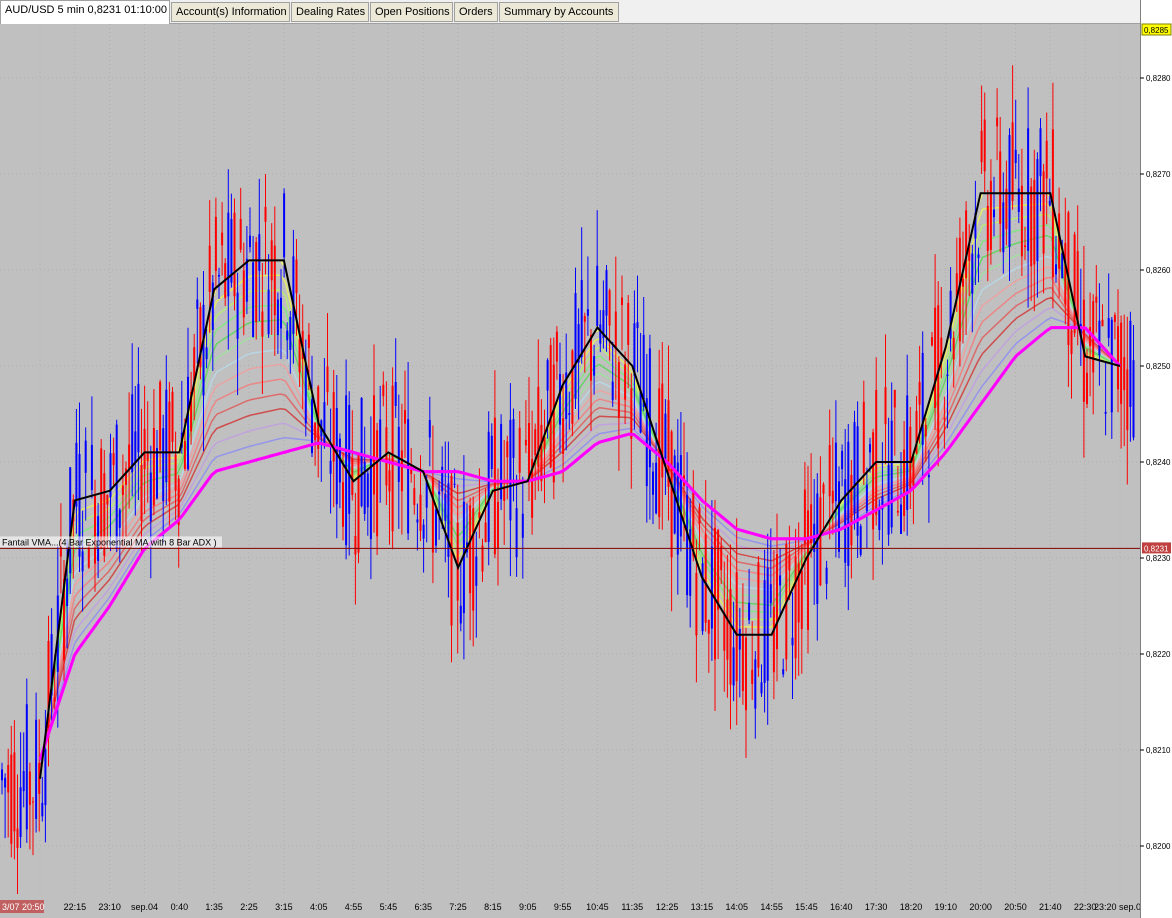 This screenshot has height=918, width=1172. I want to click on top-price-label: 0,8285, so click(1156, 30).